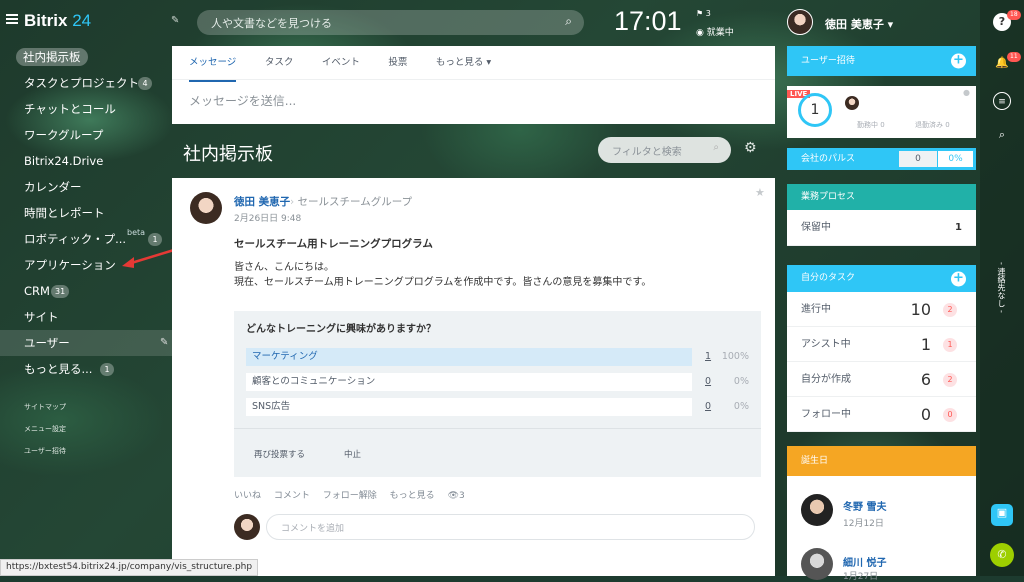 The width and height of the screenshot is (1024, 582). Describe the element at coordinates (456, 496) in the screenshot. I see `views-count: 👁3` at that location.